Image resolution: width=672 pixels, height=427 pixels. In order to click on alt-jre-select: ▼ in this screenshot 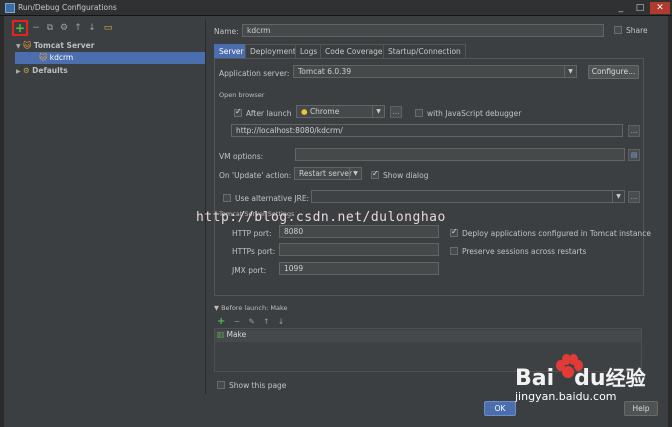, I will do `click(468, 196)`.